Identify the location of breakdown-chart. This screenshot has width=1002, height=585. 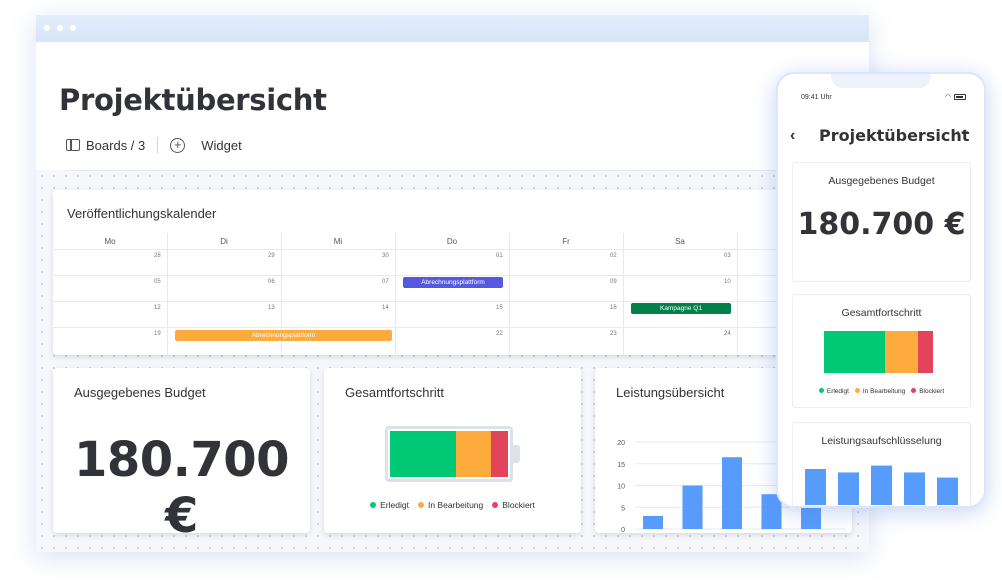
(881, 485).